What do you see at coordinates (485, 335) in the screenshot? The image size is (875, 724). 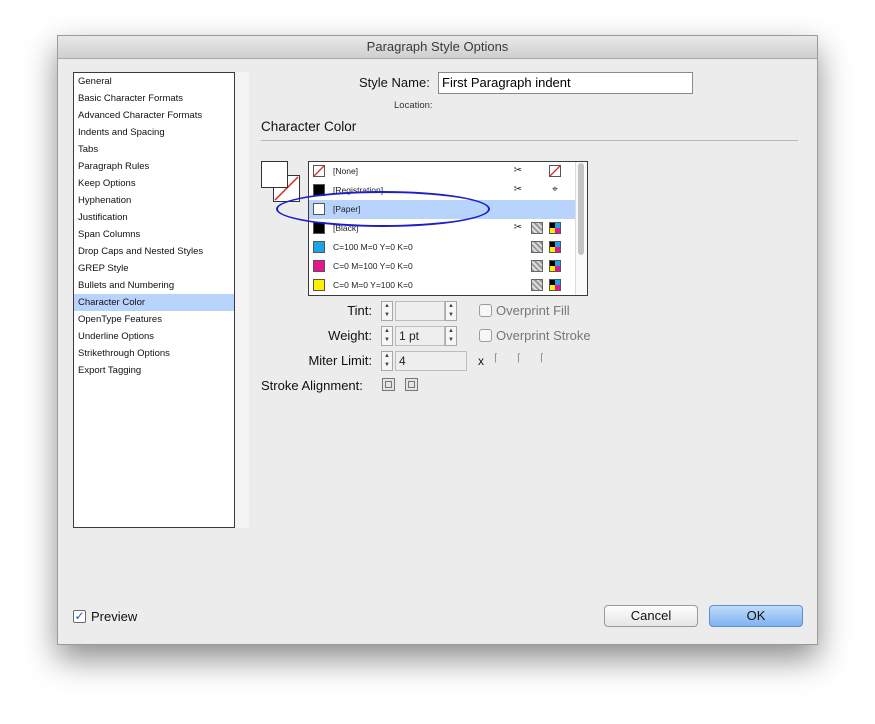 I see `overprint-stroke-checkbox` at bounding box center [485, 335].